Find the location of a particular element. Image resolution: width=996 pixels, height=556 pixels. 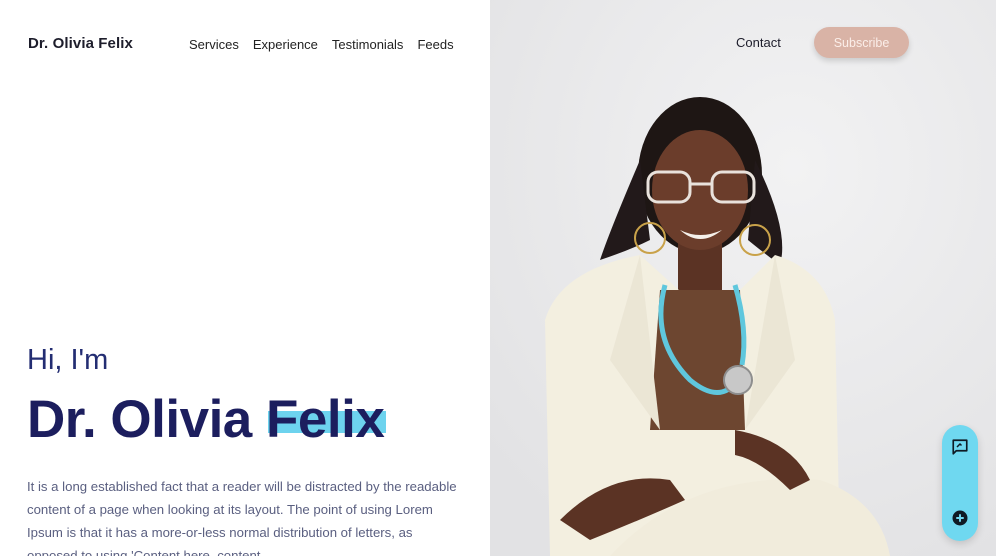

hero-name-first: Dr. Olivia is located at coordinates (139, 419).